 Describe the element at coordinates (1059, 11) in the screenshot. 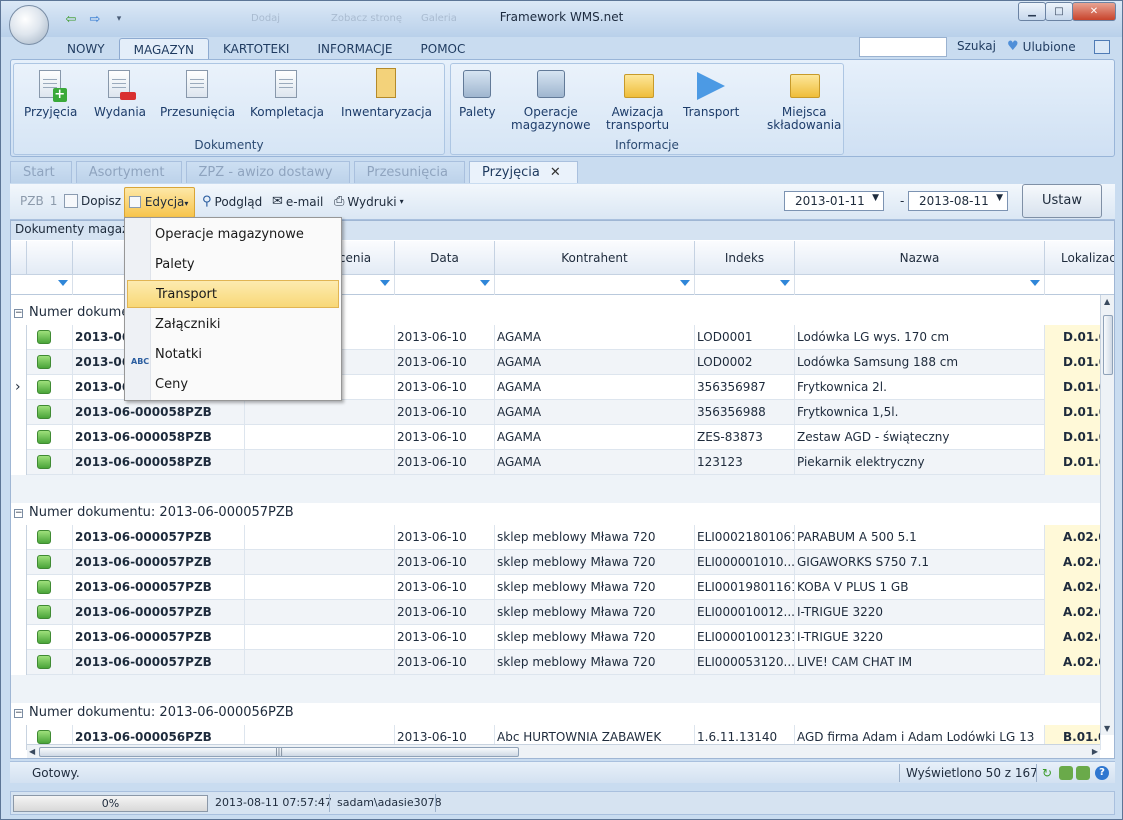

I see `maximize-button: □` at that location.